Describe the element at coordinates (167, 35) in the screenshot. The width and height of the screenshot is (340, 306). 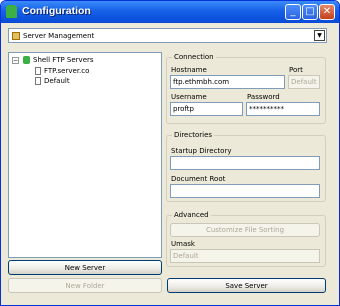
I see `section-select: Server Management ▼` at that location.